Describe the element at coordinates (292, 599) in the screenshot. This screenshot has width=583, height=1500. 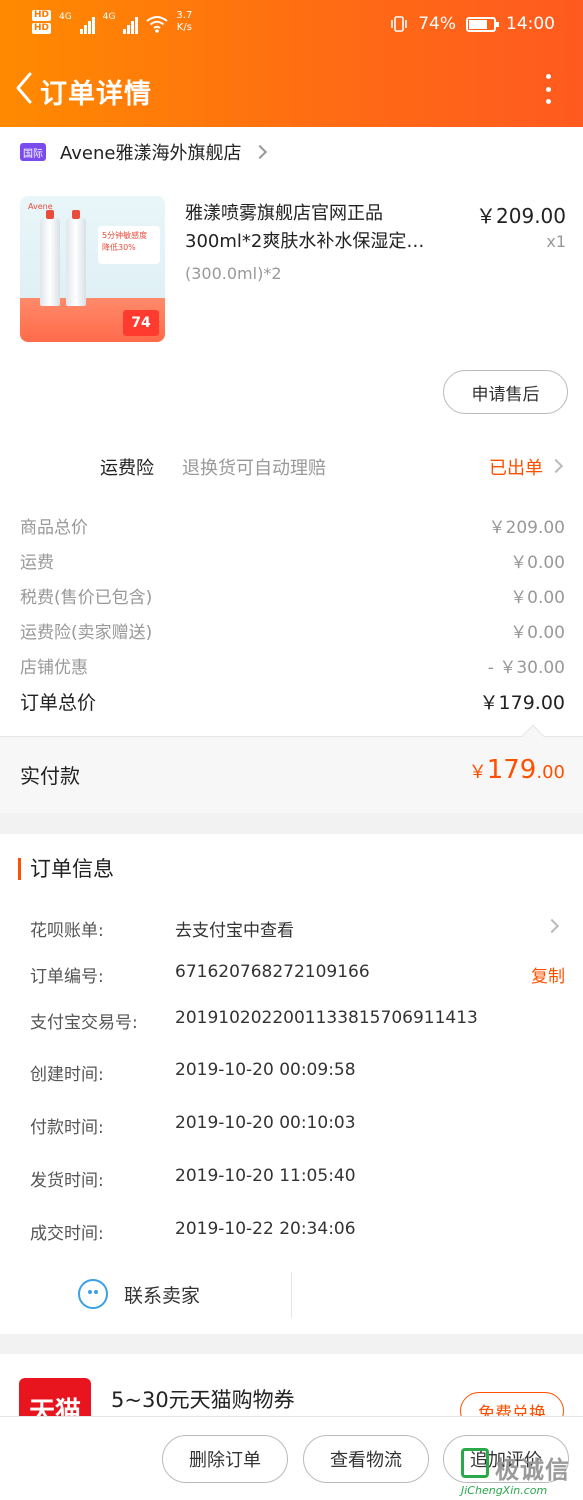
I see `fee-row: 税费(售价已包含) ￥0.00` at that location.